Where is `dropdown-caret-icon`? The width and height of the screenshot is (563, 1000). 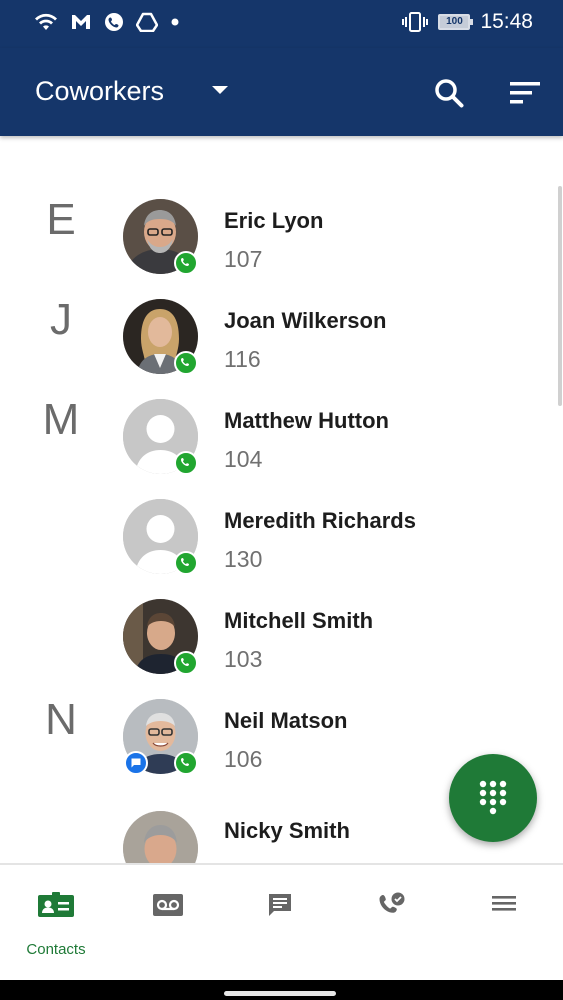 dropdown-caret-icon is located at coordinates (220, 90).